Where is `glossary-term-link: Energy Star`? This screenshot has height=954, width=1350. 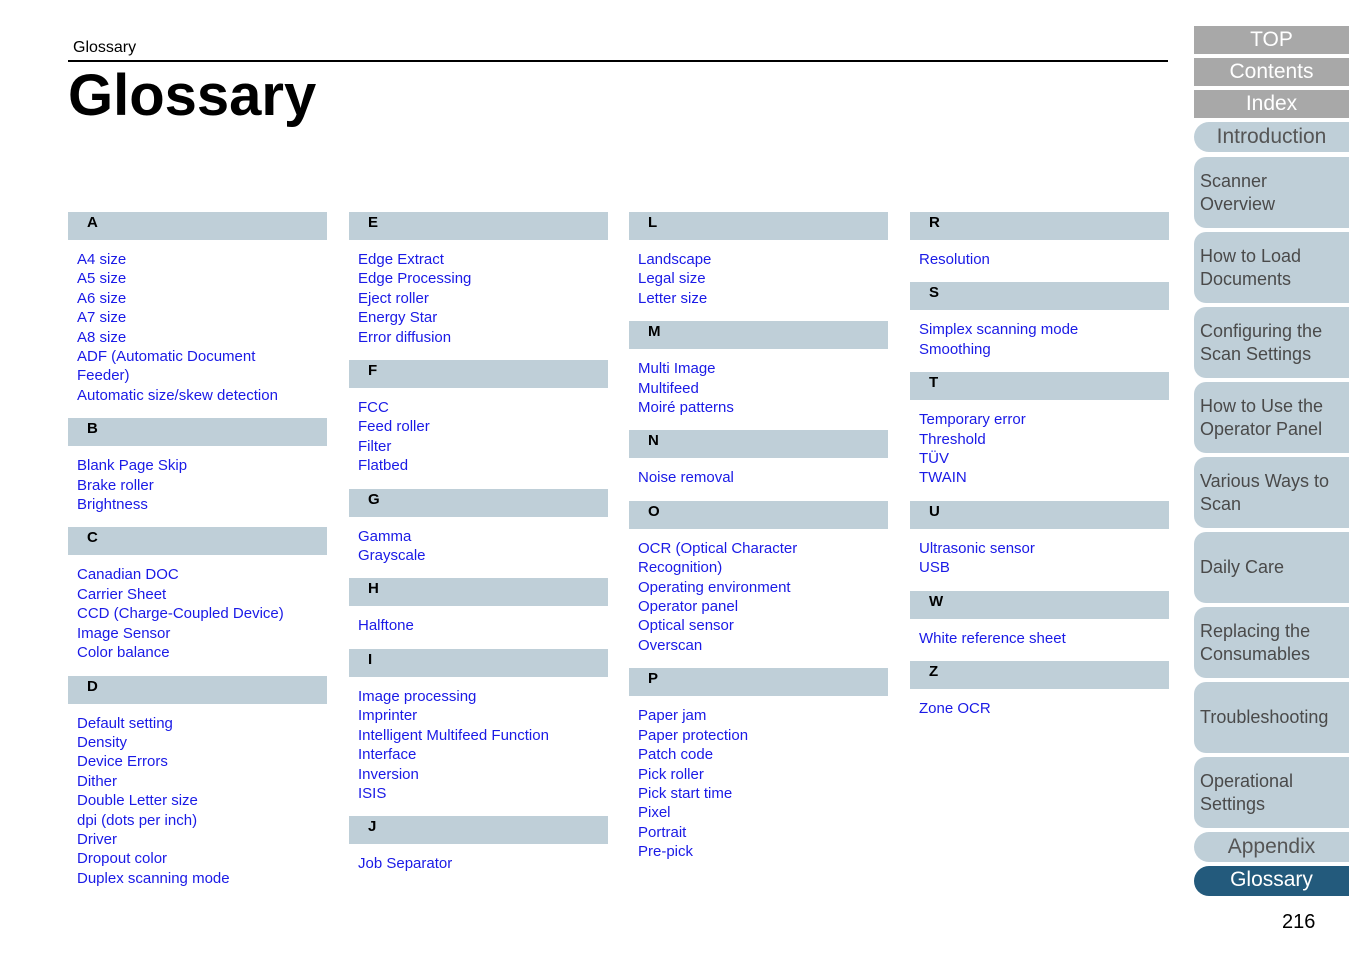
glossary-term-link: Energy Star is located at coordinates (483, 317).